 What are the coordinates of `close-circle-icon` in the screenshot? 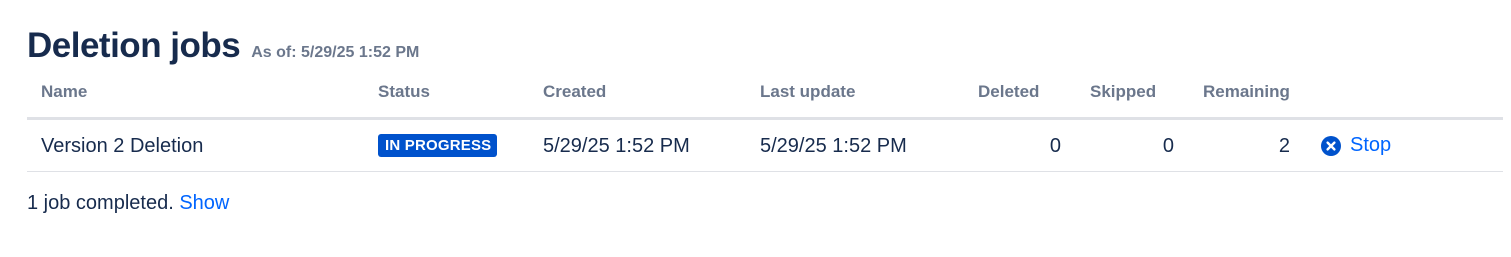 It's located at (1331, 145).